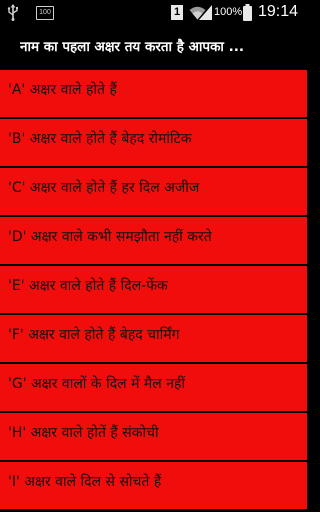 Image resolution: width=320 pixels, height=512 pixels. I want to click on battery-icon, so click(247, 12).